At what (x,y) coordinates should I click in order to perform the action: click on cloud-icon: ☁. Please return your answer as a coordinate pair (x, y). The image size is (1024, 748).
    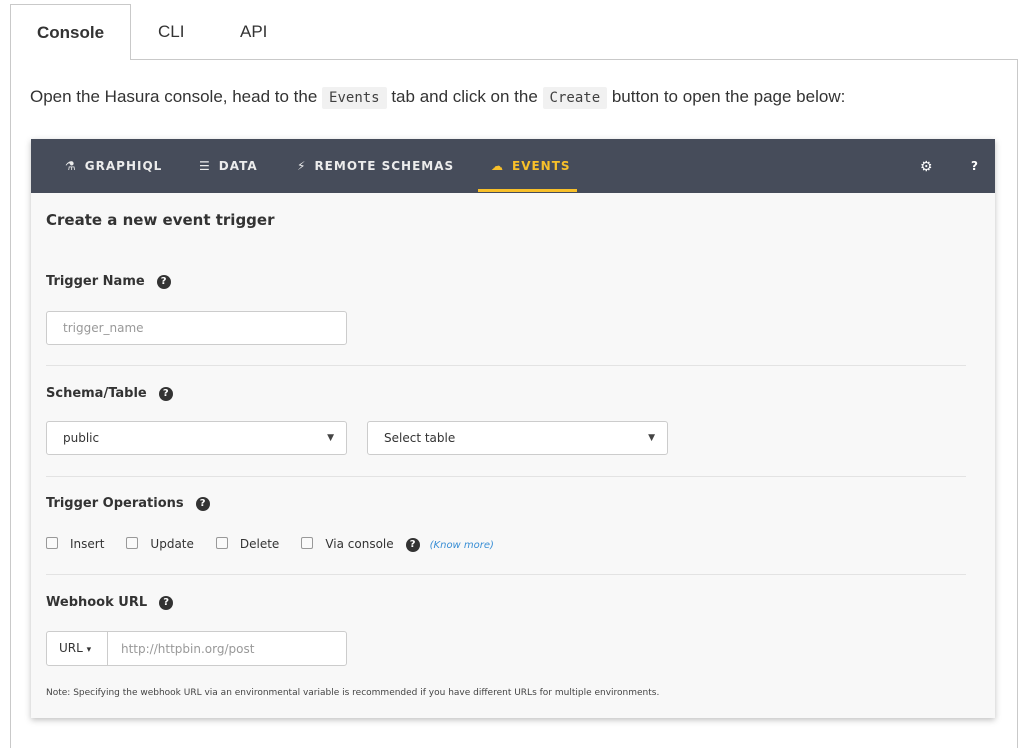
    Looking at the image, I should click on (497, 166).